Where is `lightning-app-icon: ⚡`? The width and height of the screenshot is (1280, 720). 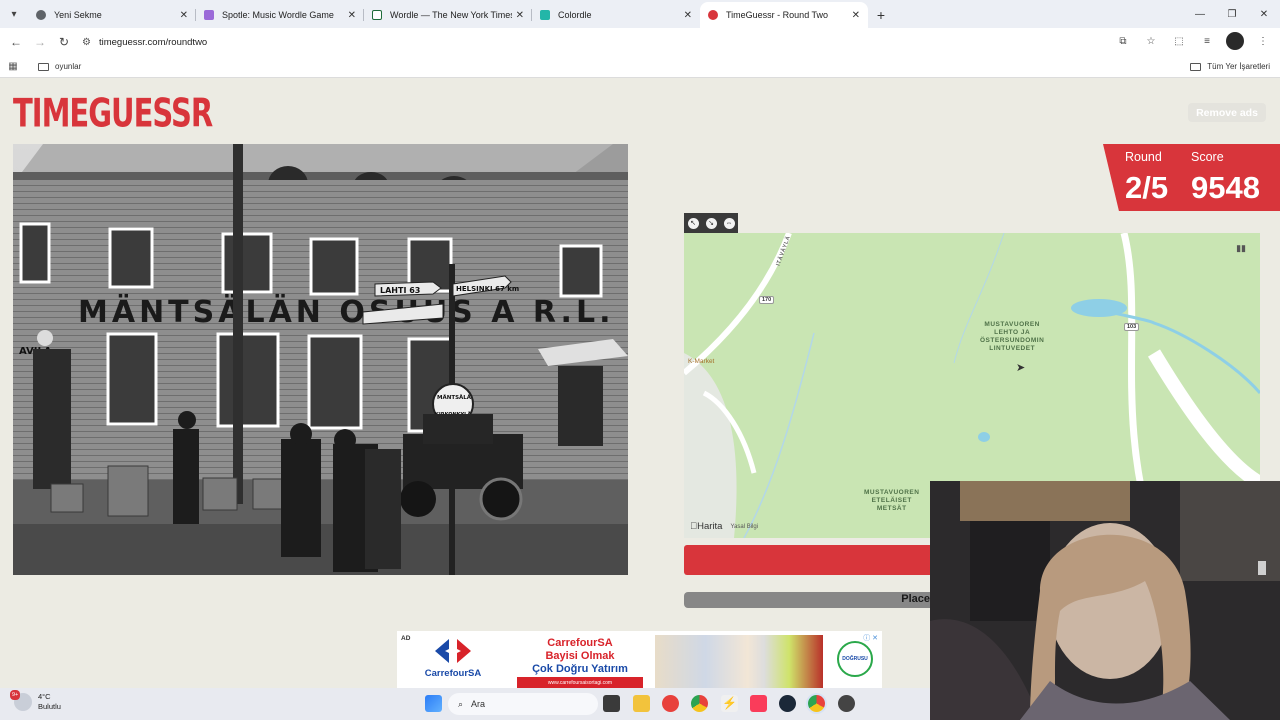
lightning-app-icon: ⚡ is located at coordinates (729, 703).